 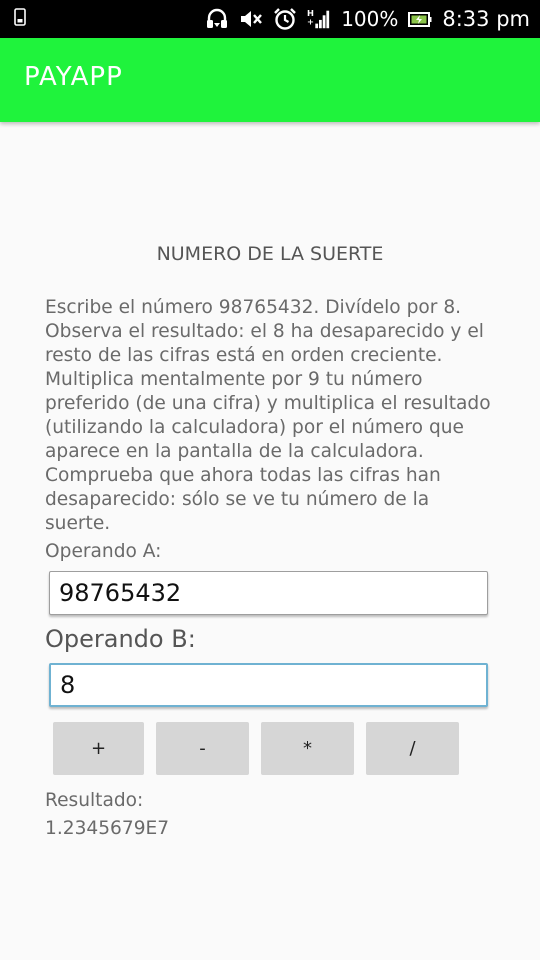 What do you see at coordinates (20, 17) in the screenshot?
I see `sim-icon` at bounding box center [20, 17].